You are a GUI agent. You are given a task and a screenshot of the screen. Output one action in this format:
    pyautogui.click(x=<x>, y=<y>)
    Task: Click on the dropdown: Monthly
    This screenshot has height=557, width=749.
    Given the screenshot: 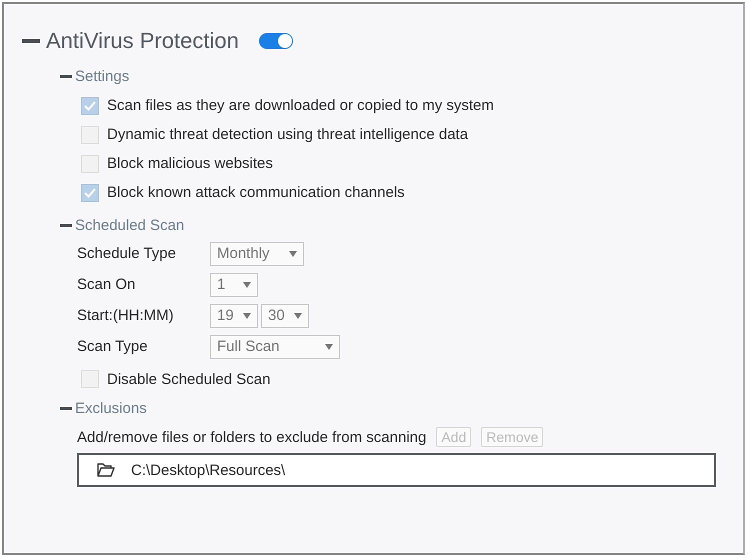 What is the action you would take?
    pyautogui.click(x=257, y=254)
    